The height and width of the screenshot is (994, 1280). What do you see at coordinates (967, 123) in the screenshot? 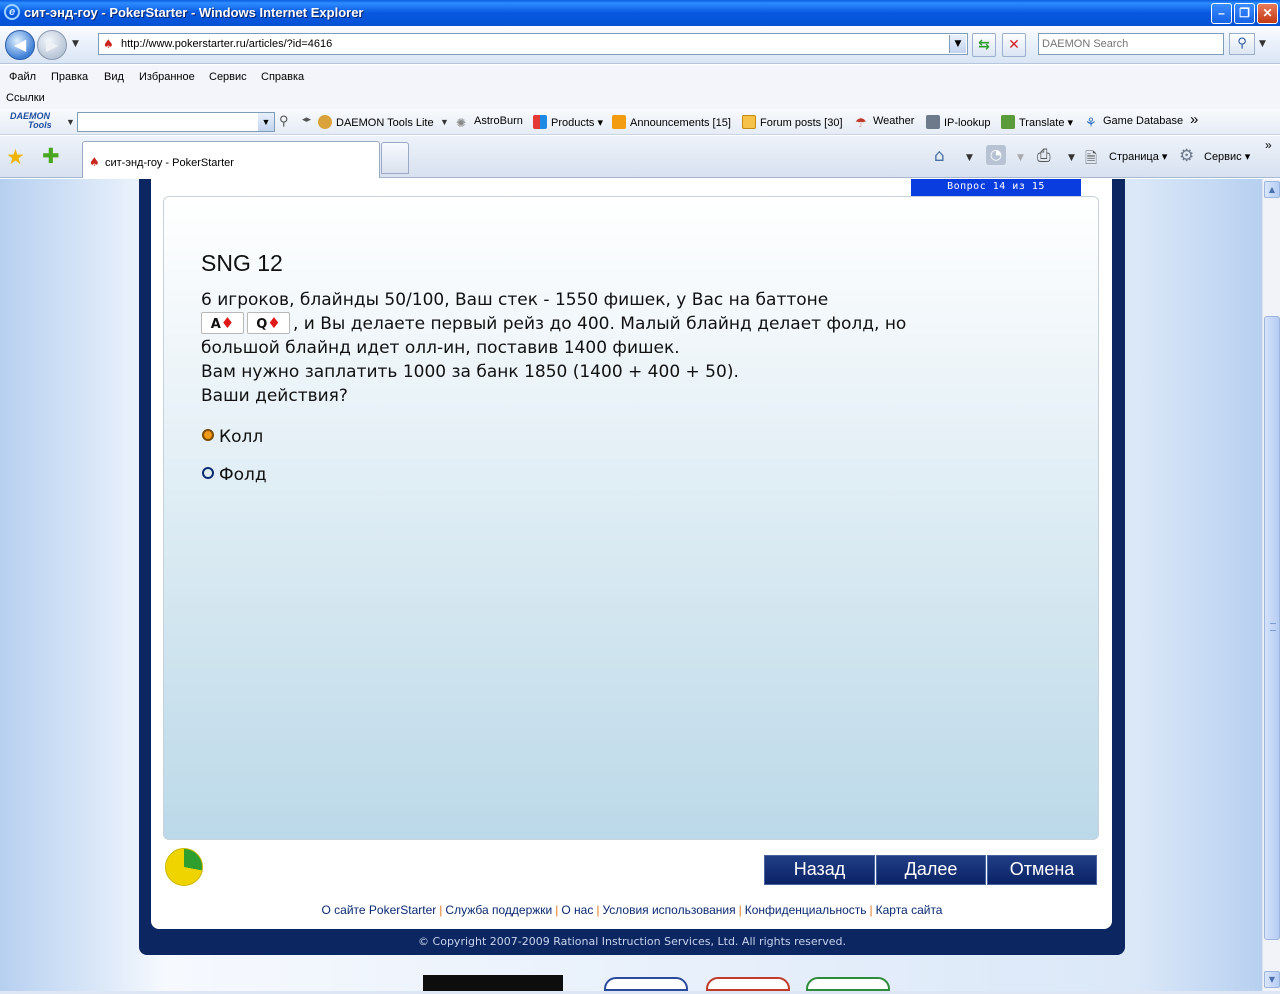
I see `toolbar-item-label: IP-lookup` at bounding box center [967, 123].